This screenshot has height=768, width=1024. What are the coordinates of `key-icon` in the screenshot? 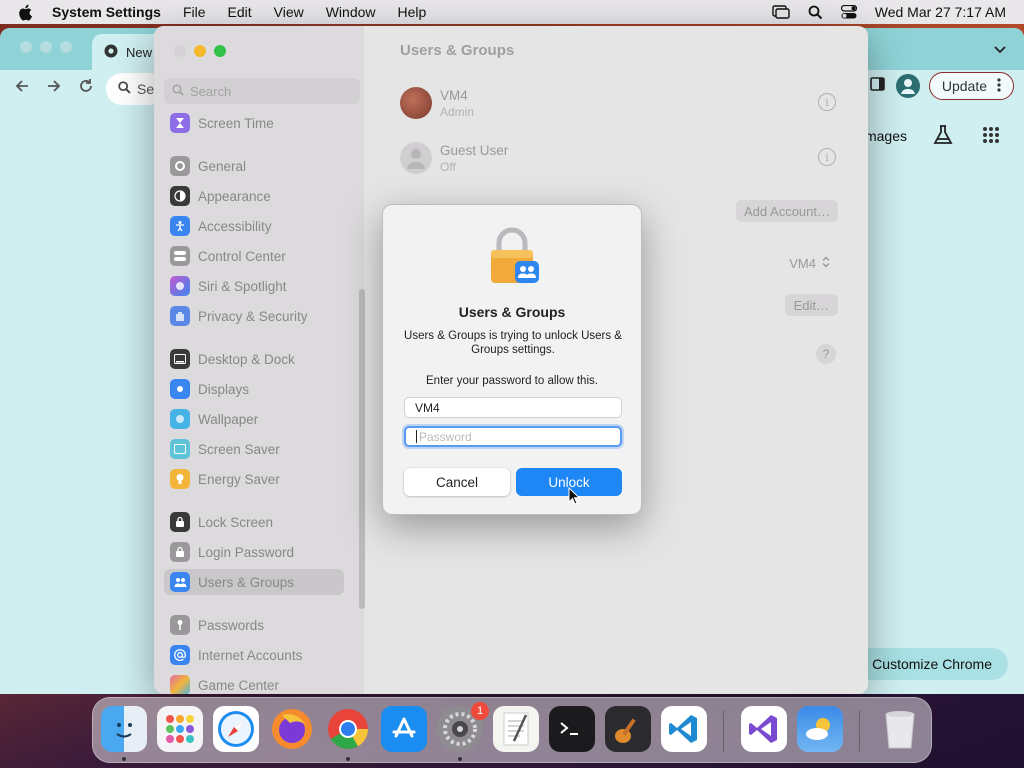 It's located at (180, 625).